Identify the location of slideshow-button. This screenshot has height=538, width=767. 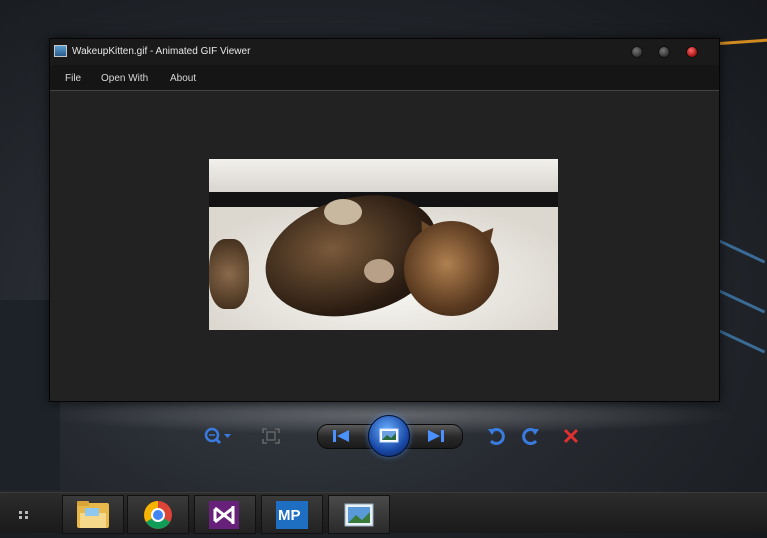
(389, 436).